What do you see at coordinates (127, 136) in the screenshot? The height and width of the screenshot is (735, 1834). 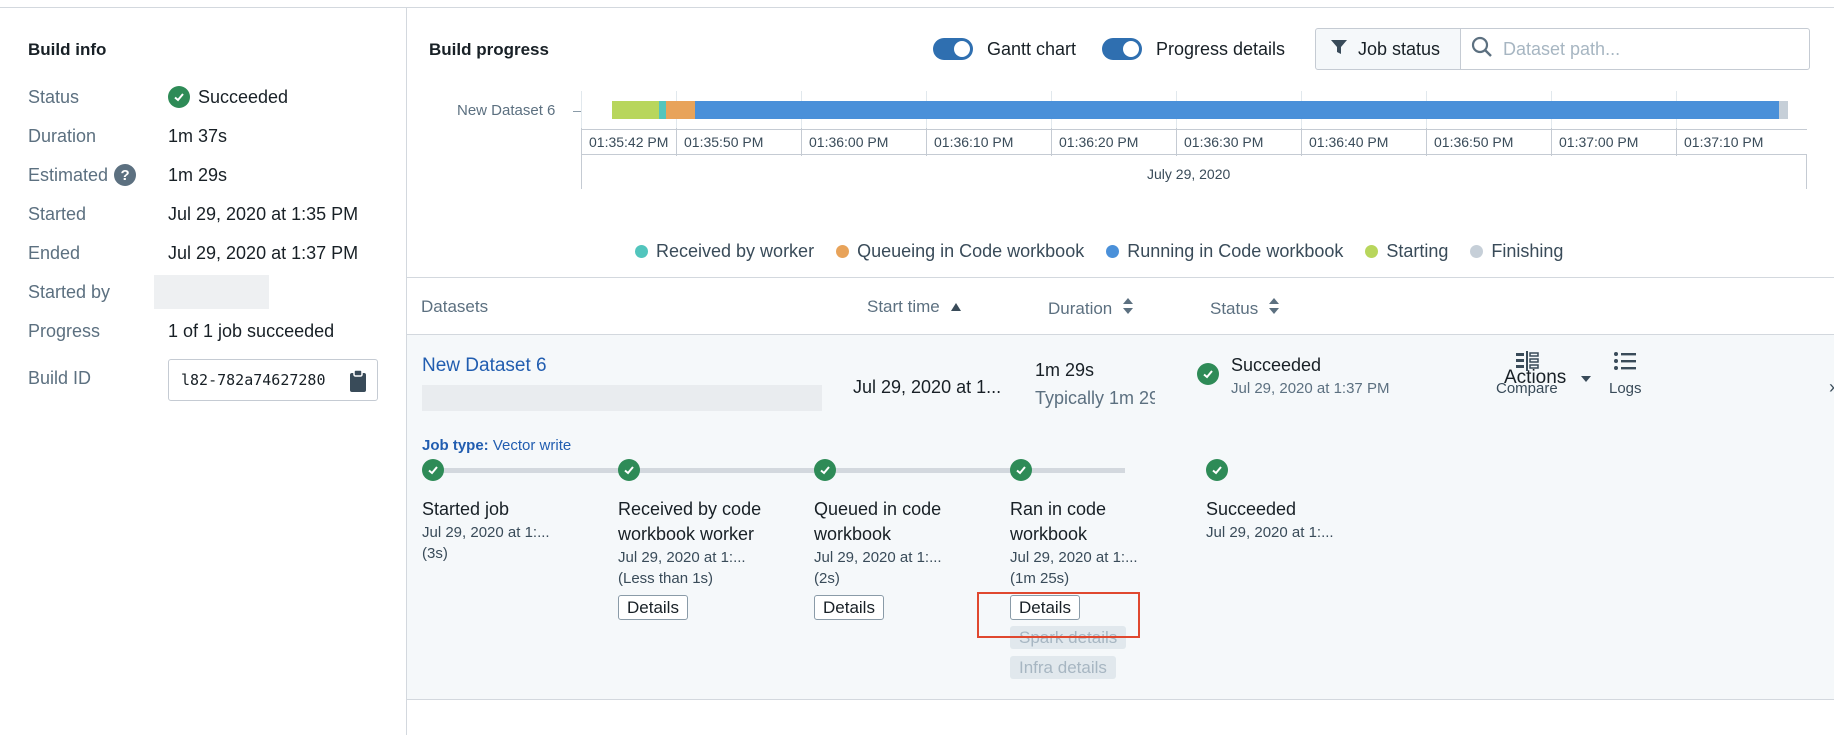 I see `info-row-duration: Duration 1m 37s` at bounding box center [127, 136].